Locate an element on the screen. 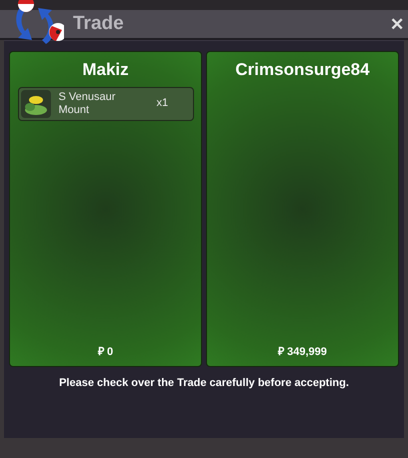 Image resolution: width=408 pixels, height=458 pixels. window-title: Trade is located at coordinates (99, 24).